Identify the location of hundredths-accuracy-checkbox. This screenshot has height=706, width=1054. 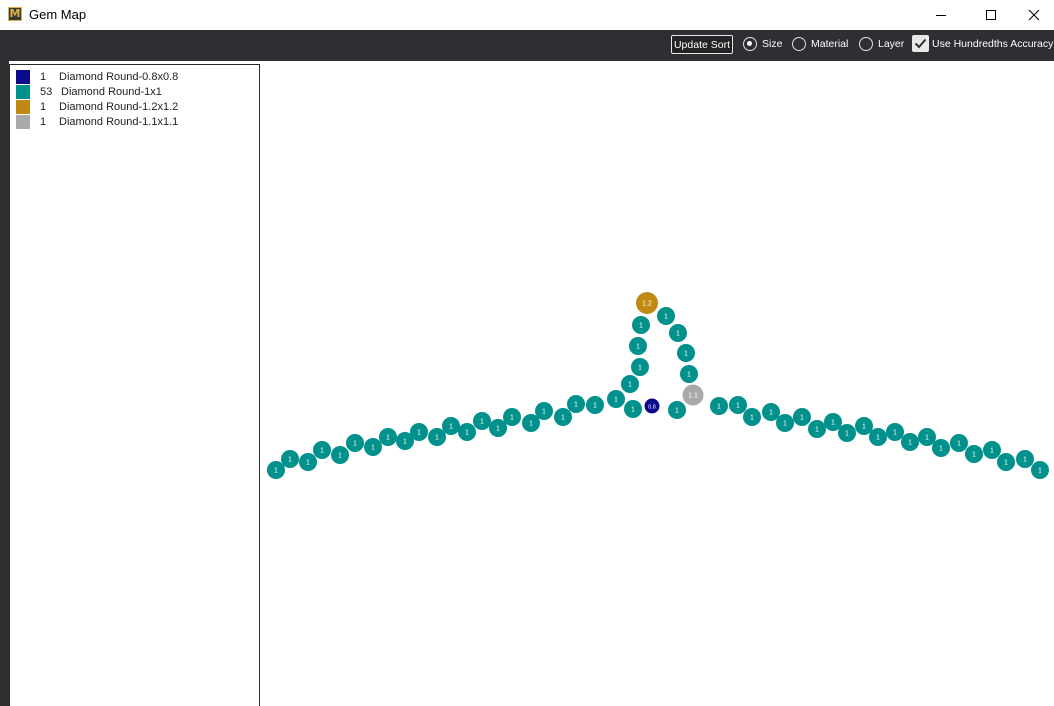
(920, 43).